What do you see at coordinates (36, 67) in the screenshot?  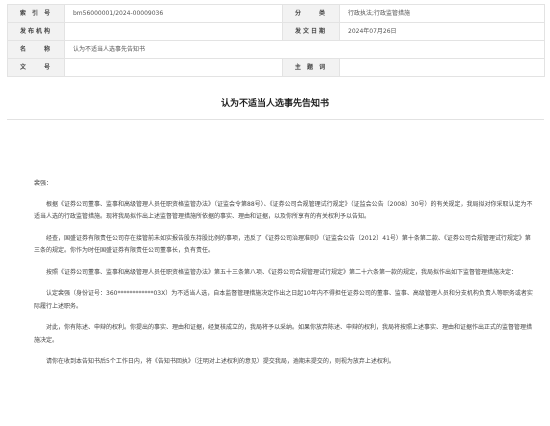 I see `docno-label: 文 号` at bounding box center [36, 67].